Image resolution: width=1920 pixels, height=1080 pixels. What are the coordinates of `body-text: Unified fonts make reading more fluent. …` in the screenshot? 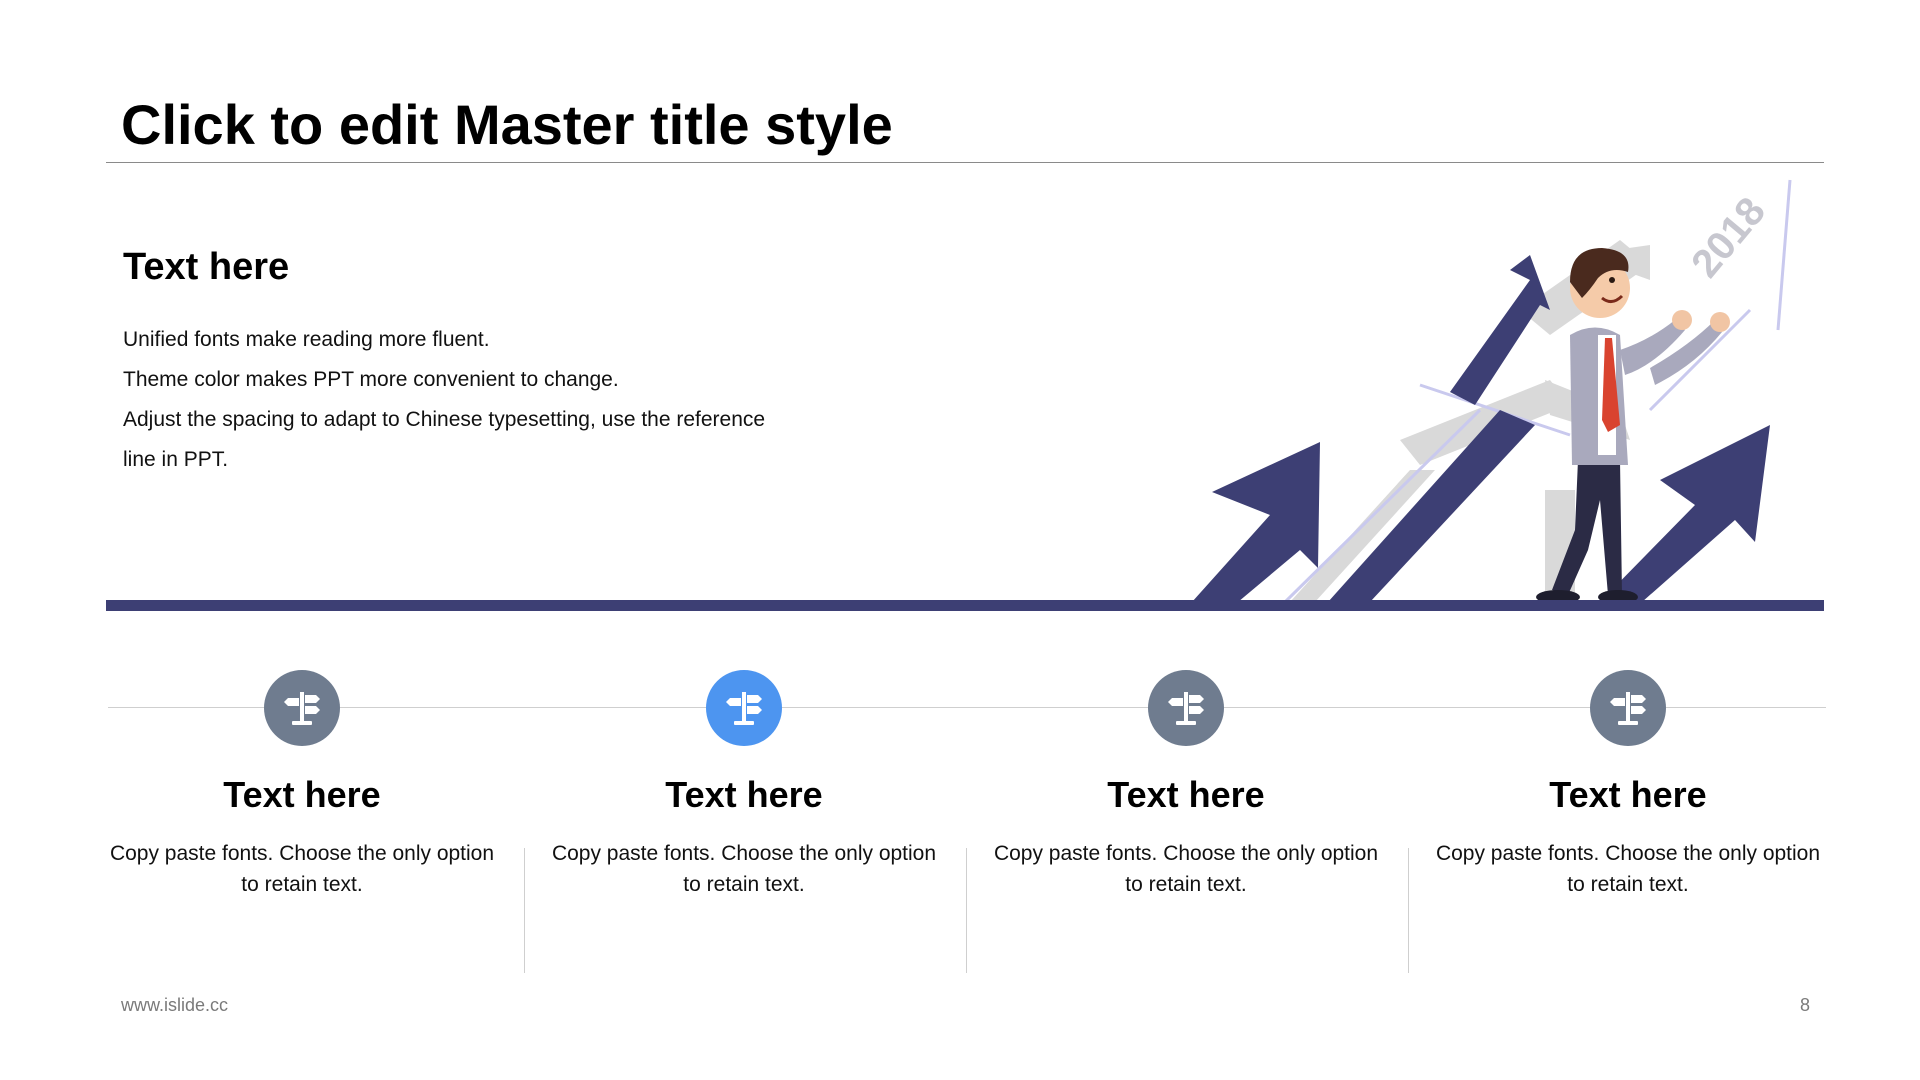 It's located at (468, 400).